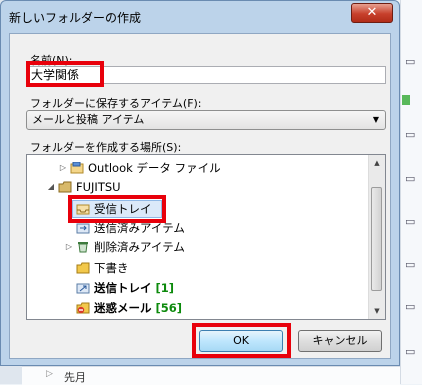 This screenshot has width=422, height=385. What do you see at coordinates (75, 18) in the screenshot?
I see `dialog-title: 新しいフォルダーの作成` at bounding box center [75, 18].